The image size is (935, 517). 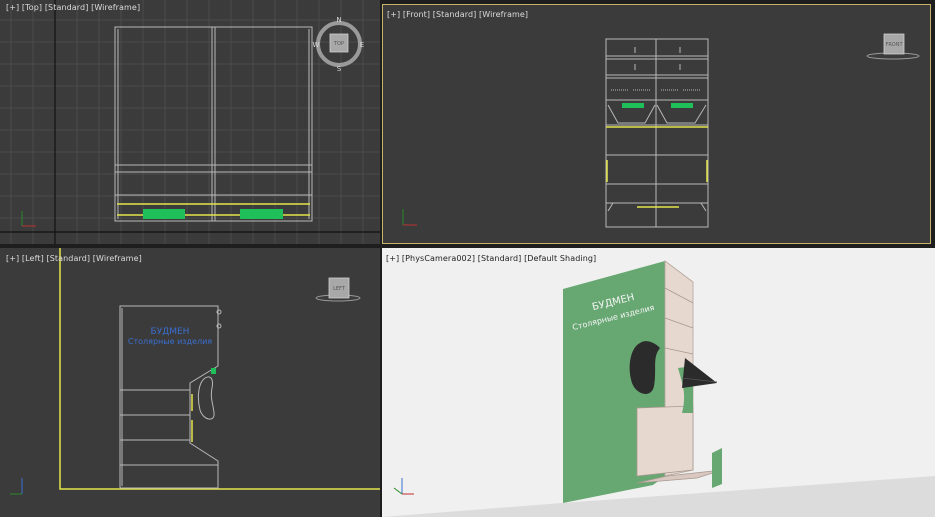 I want to click on ground-plane, so click(x=658, y=496).